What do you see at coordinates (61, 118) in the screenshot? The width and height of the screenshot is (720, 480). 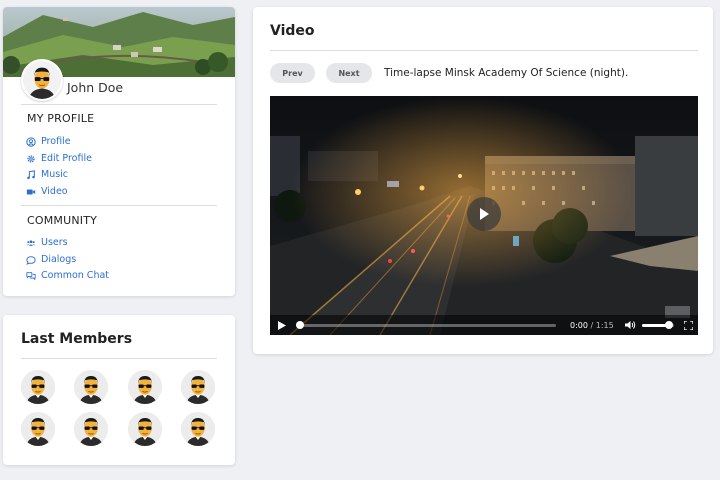 I see `section-title-my-profile: MY PROFILE` at bounding box center [61, 118].